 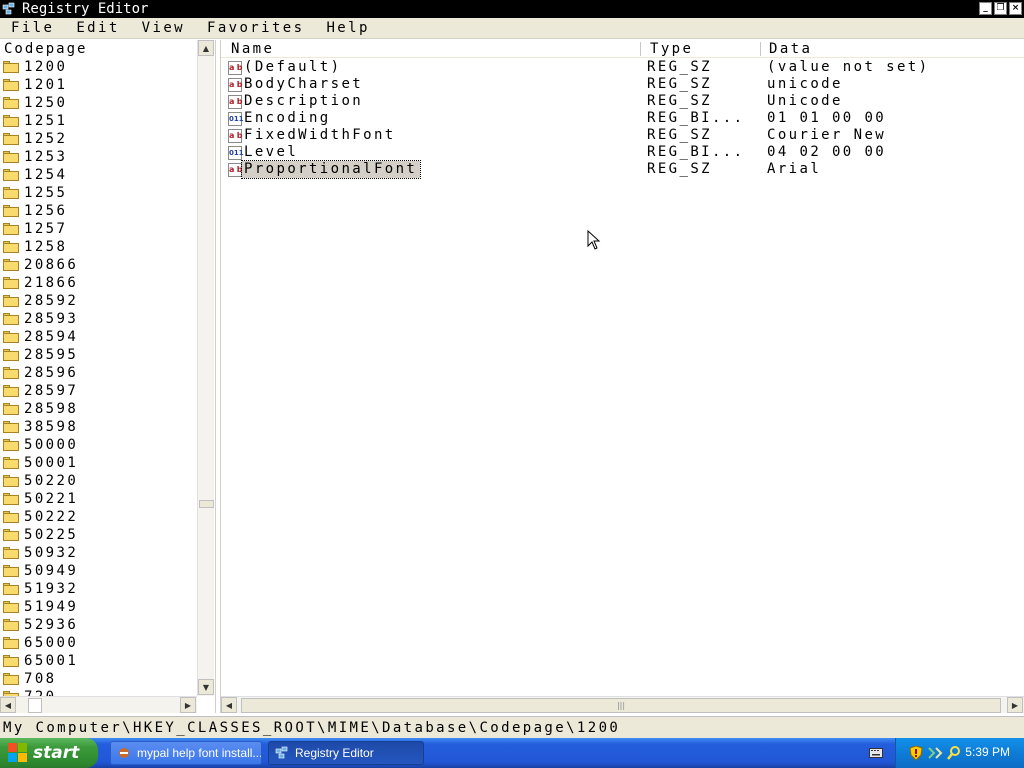 What do you see at coordinates (97, 28) in the screenshot?
I see `menu-edit: Edit` at bounding box center [97, 28].